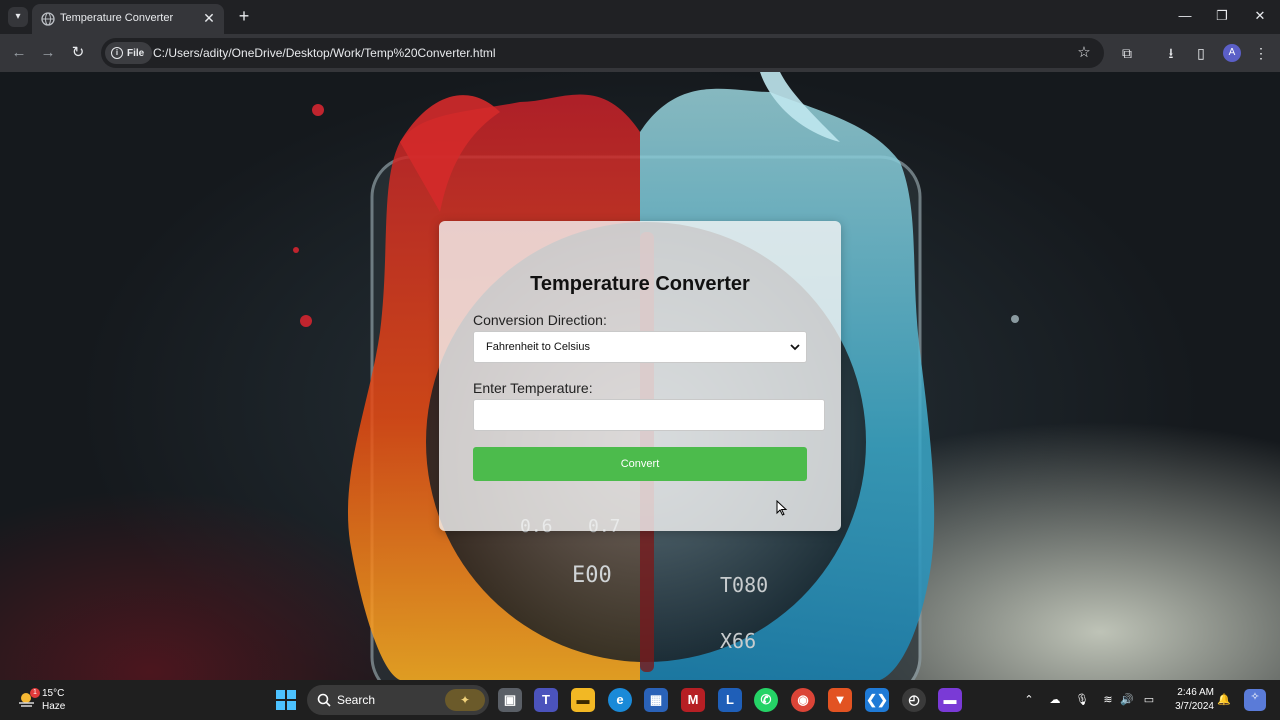  I want to click on microphone-icon: 🎙, so click(1082, 700).